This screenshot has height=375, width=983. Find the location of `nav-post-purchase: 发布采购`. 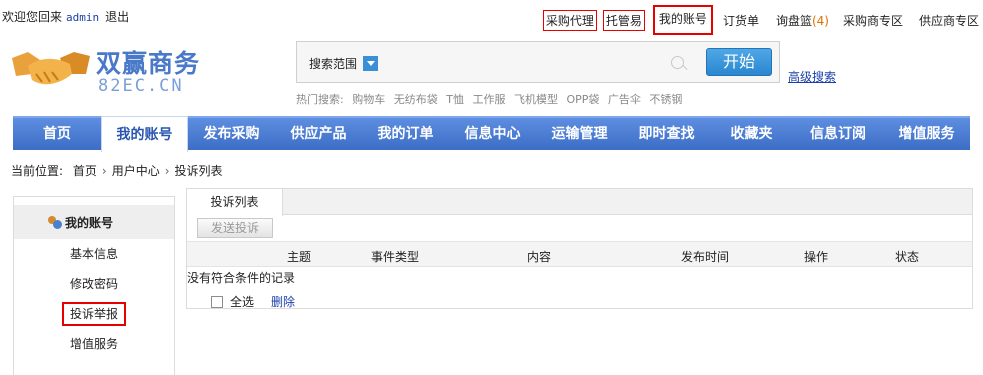

nav-post-purchase: 发布采购 is located at coordinates (231, 134).